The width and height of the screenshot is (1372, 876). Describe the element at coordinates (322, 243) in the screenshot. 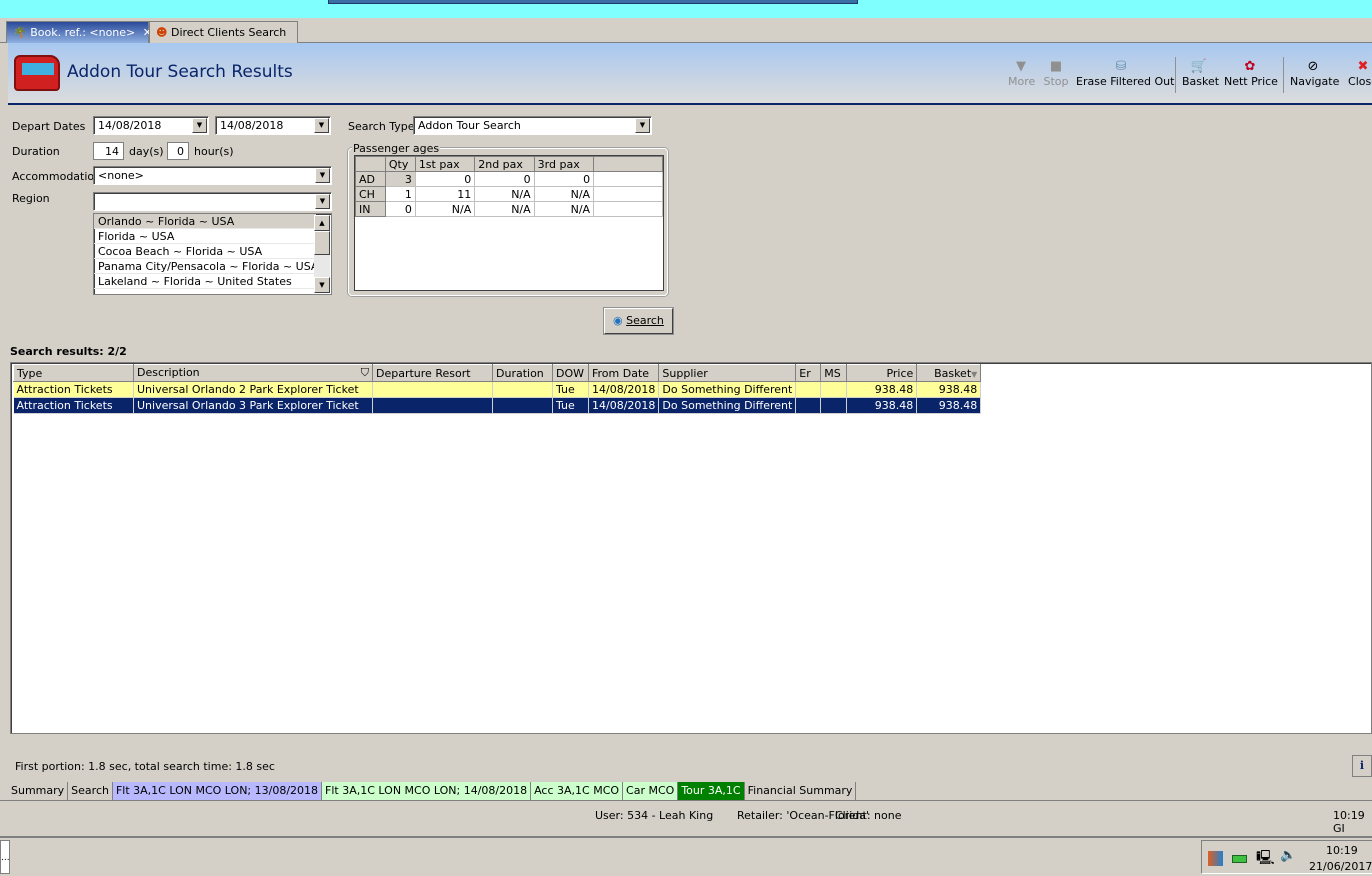

I see `scroll-thumb` at that location.